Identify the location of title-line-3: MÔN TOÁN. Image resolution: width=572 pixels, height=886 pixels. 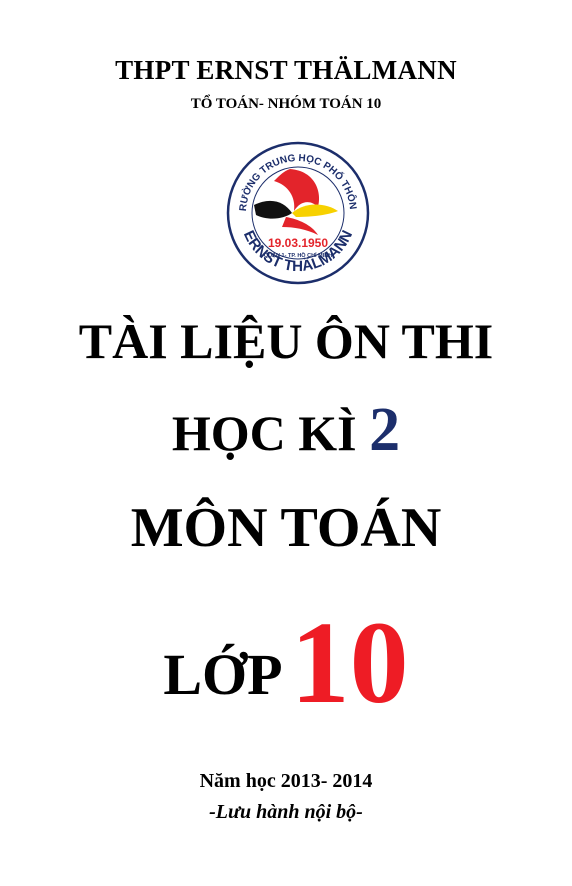
(286, 528).